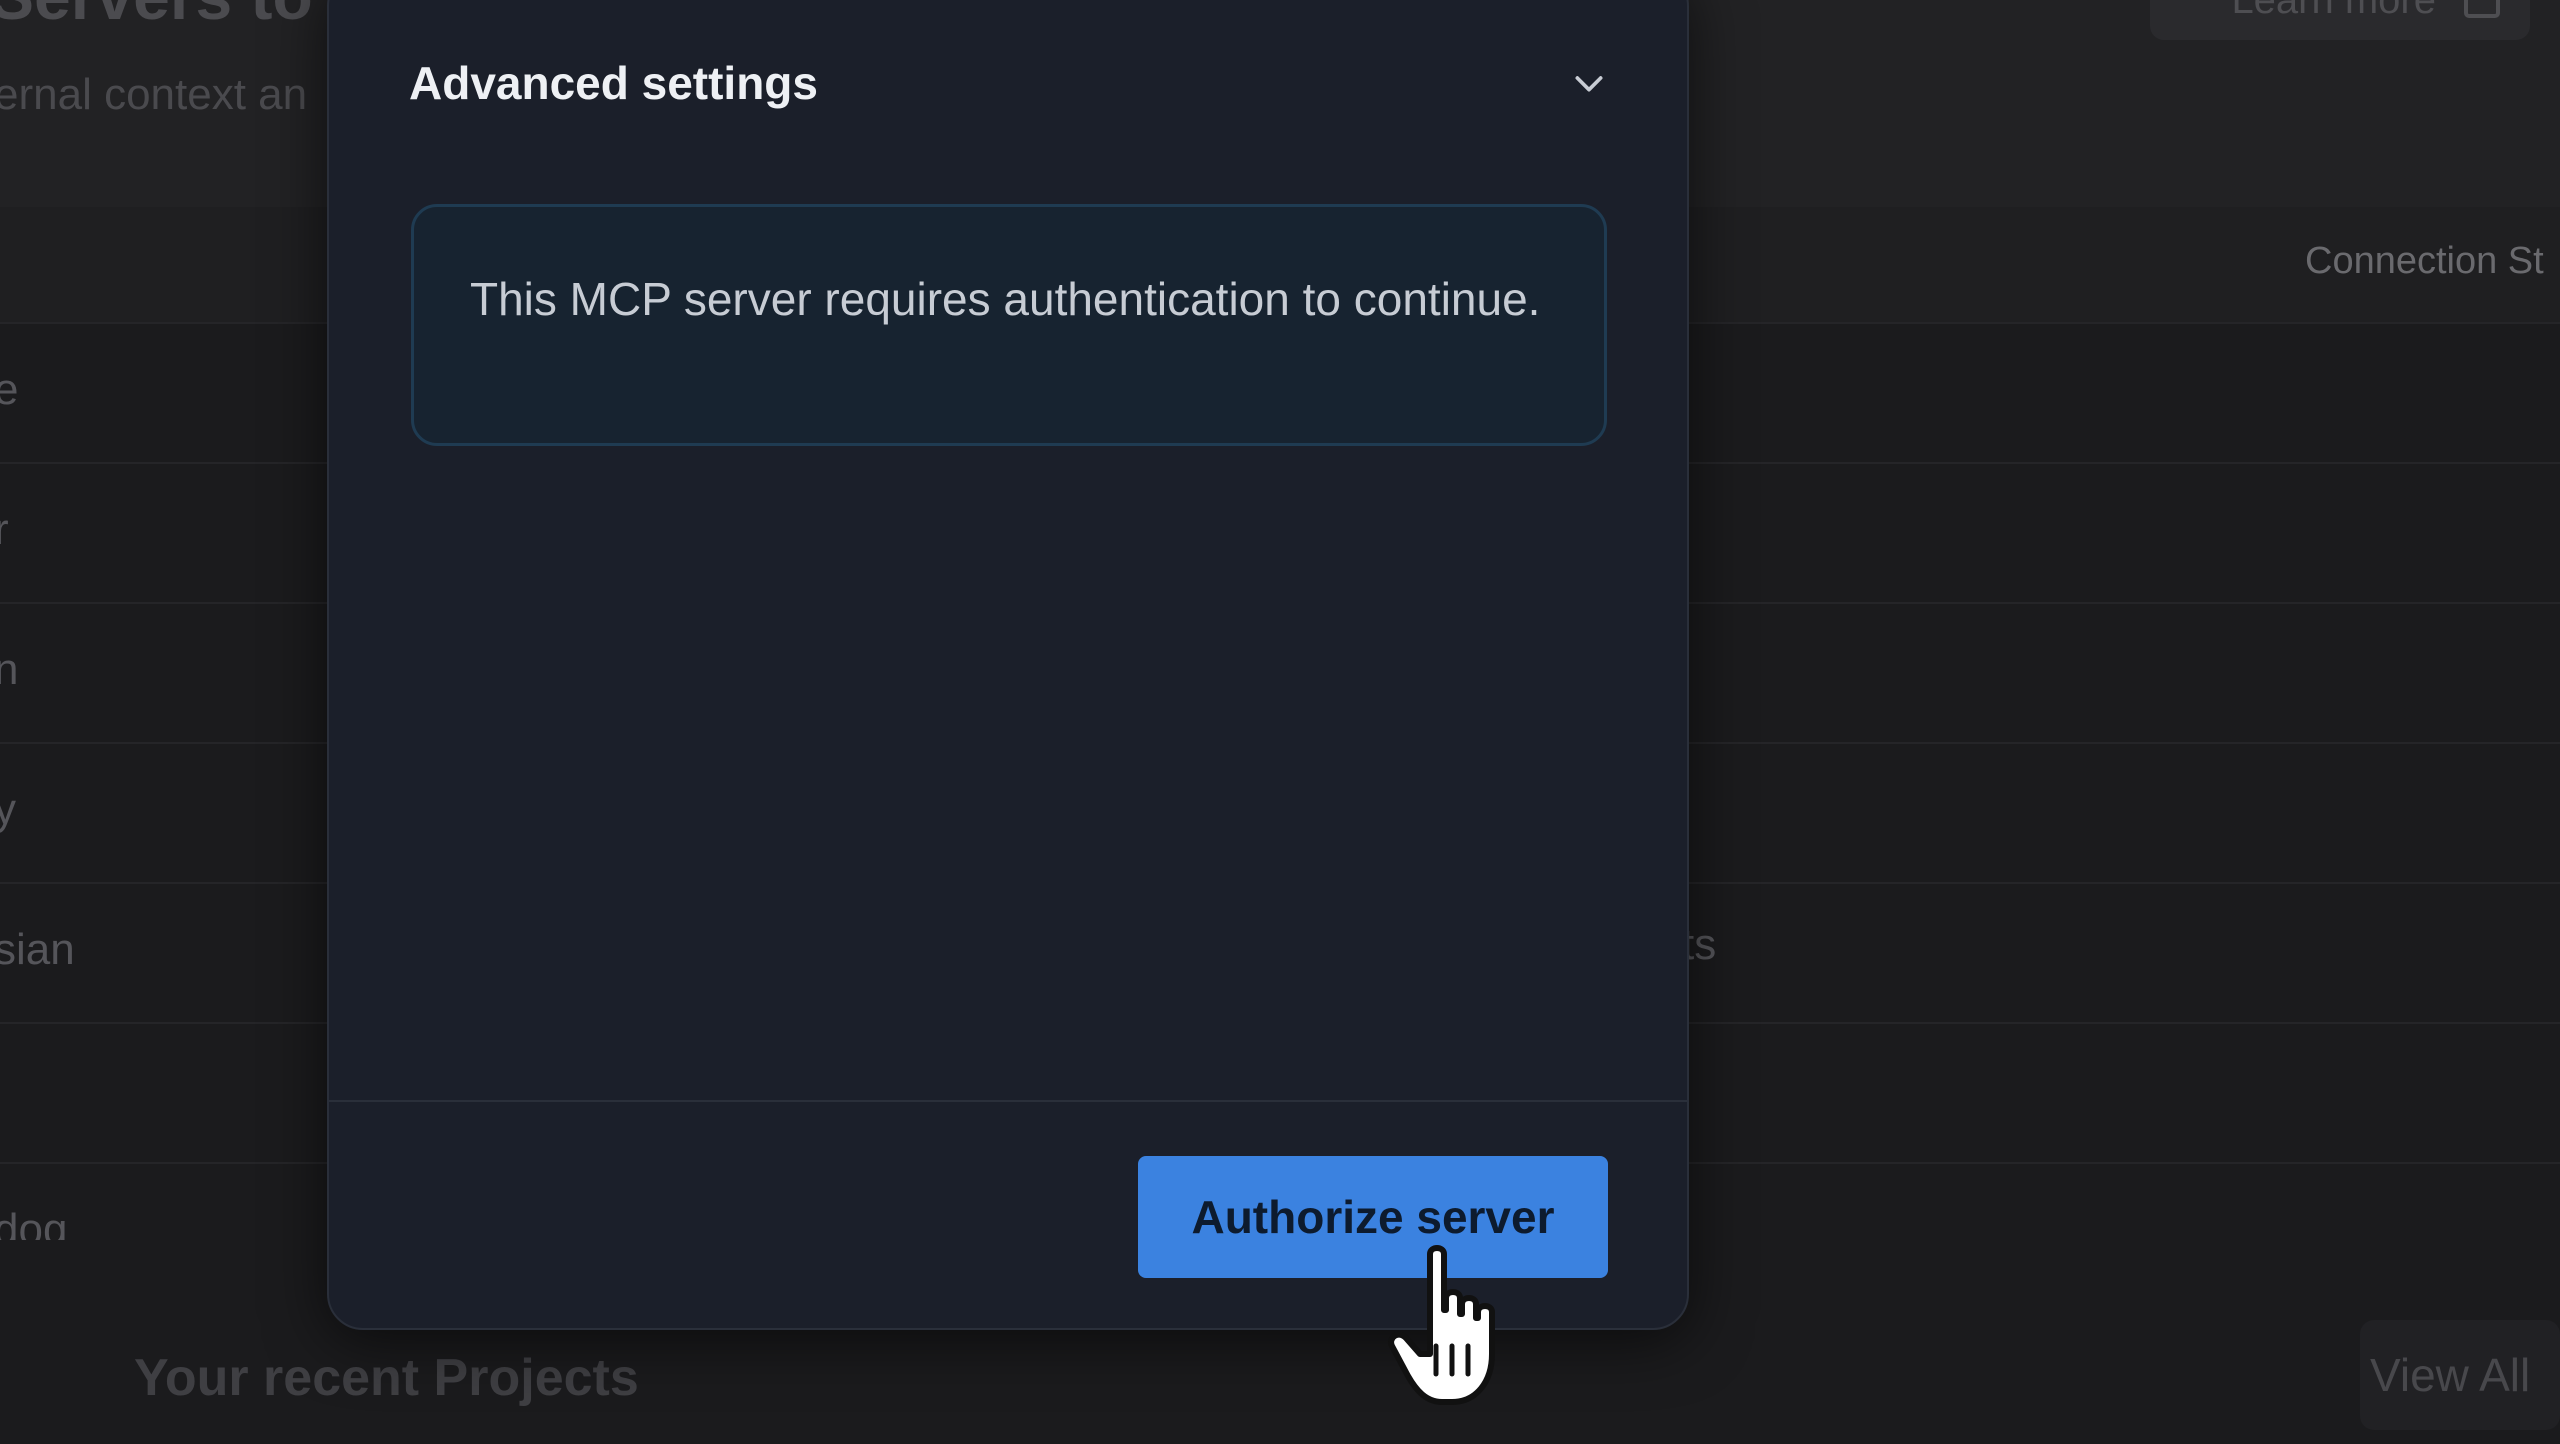  I want to click on row-label: r, so click(4, 529).